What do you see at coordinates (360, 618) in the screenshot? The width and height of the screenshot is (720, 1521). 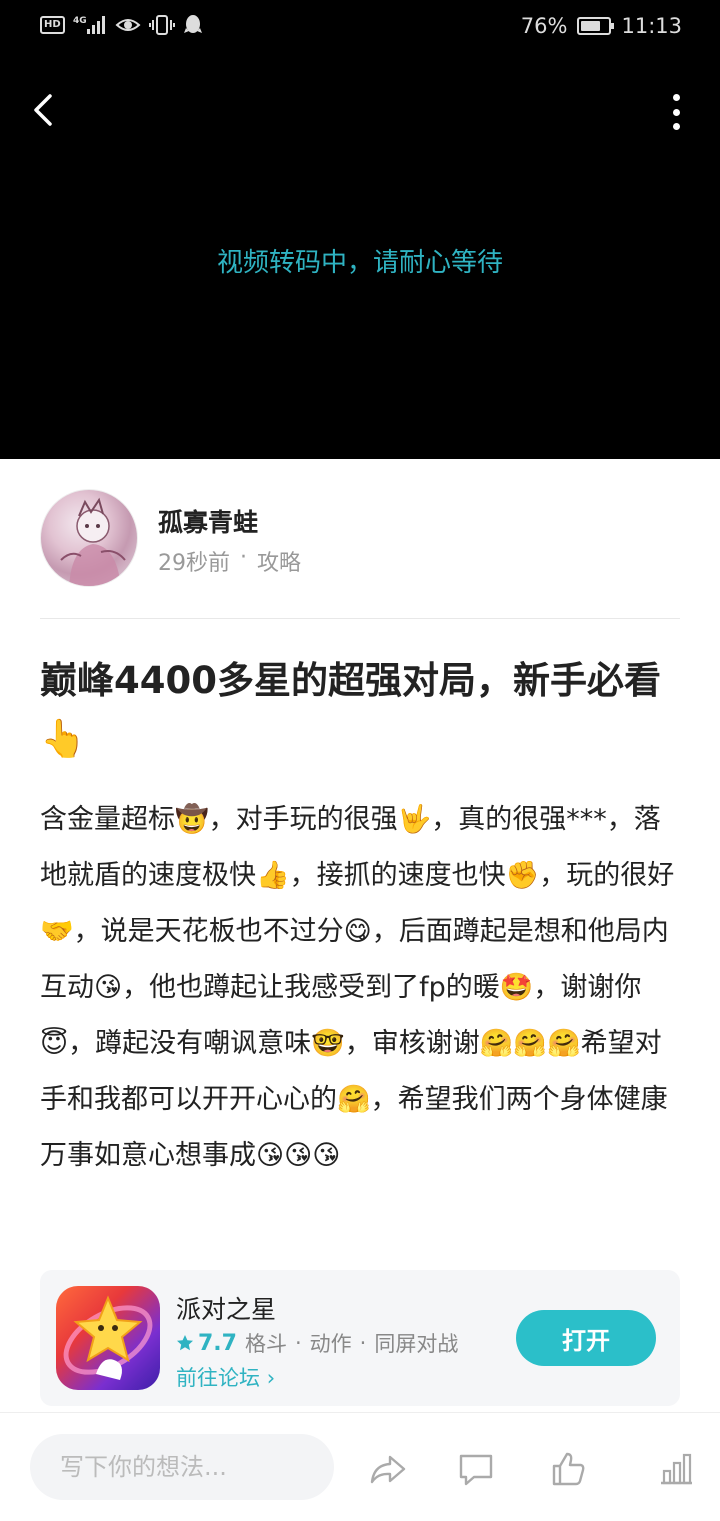 I see `divider` at bounding box center [360, 618].